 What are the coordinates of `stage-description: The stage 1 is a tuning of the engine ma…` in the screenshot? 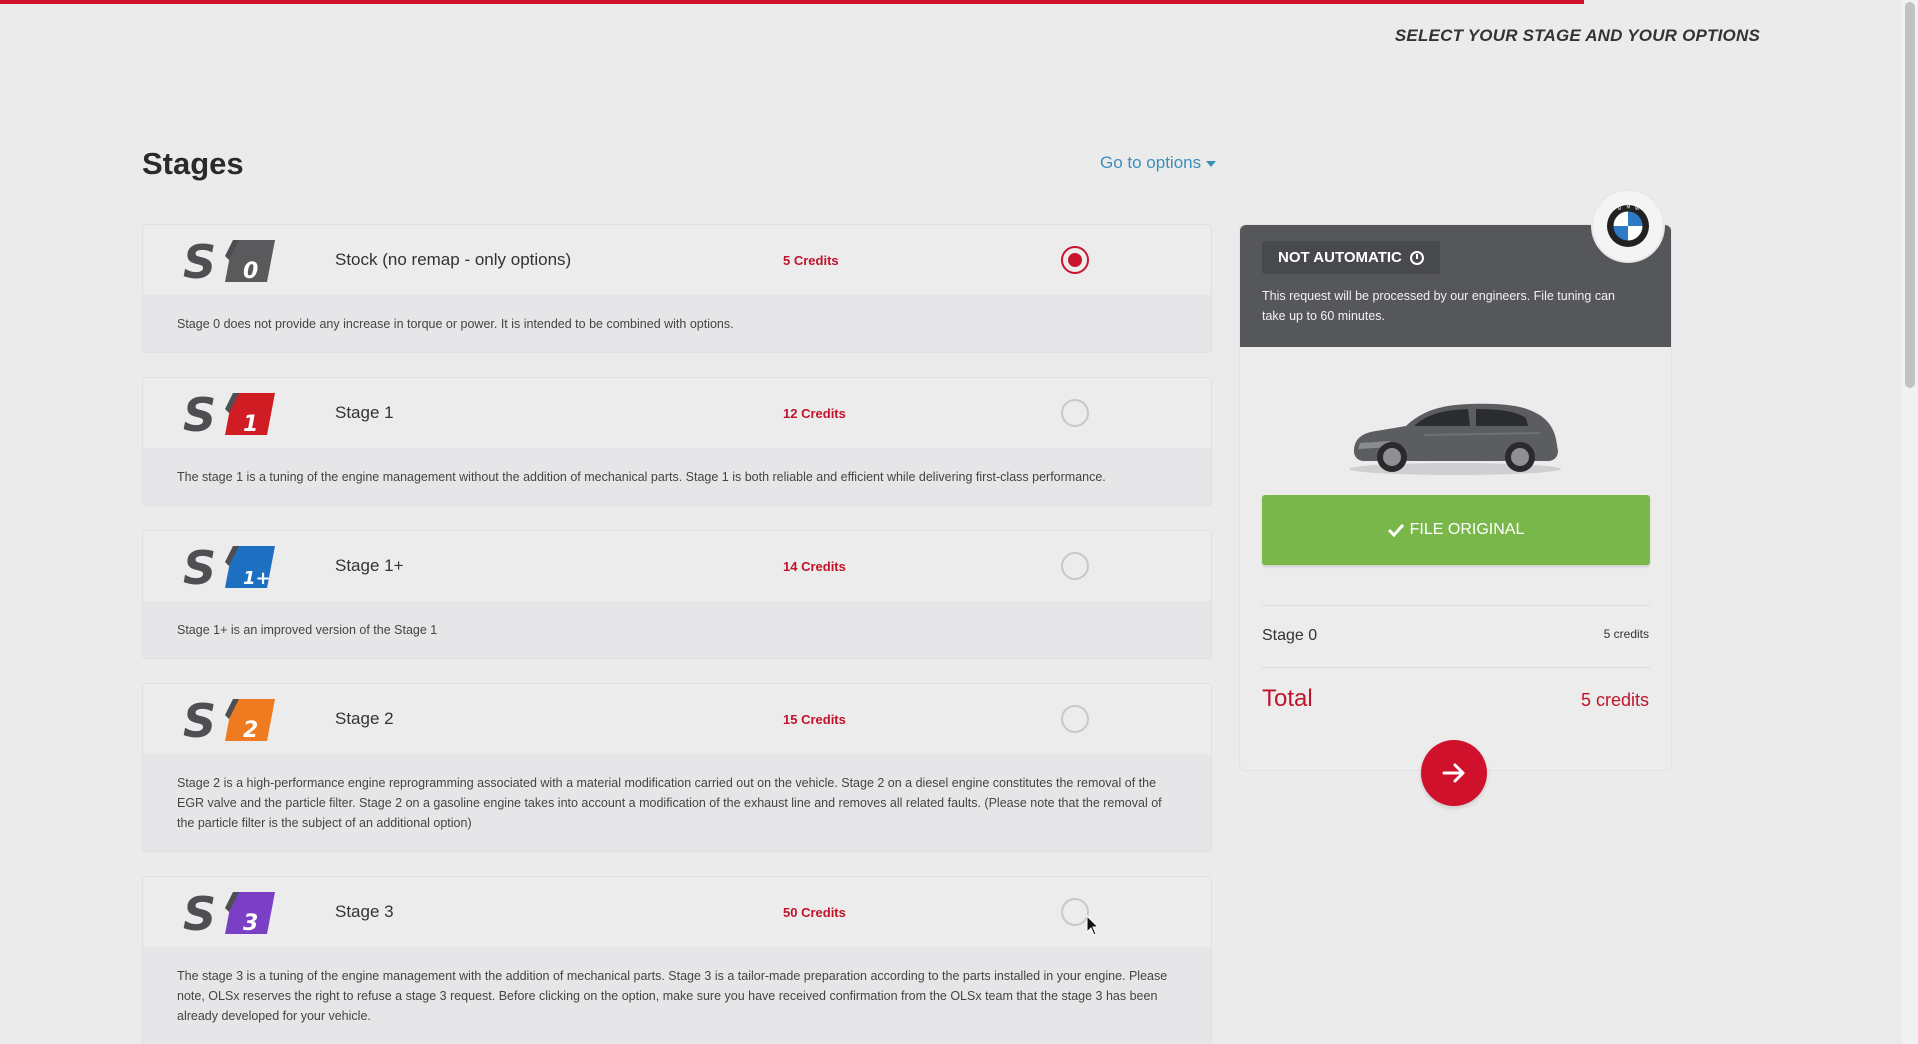 It's located at (641, 477).